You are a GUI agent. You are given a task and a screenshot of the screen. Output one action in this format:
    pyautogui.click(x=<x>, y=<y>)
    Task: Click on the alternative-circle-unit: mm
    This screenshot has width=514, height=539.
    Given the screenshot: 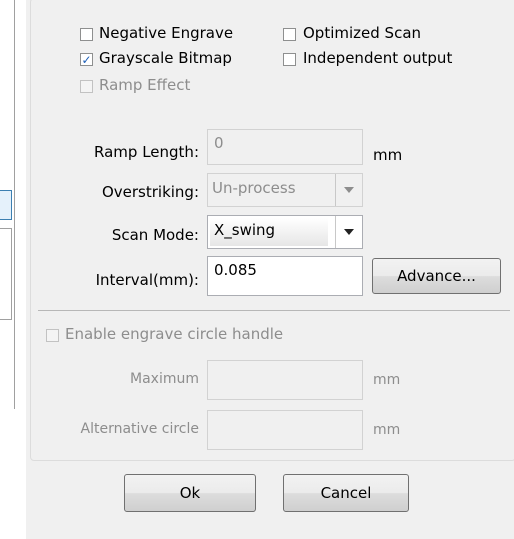 What is the action you would take?
    pyautogui.click(x=387, y=430)
    